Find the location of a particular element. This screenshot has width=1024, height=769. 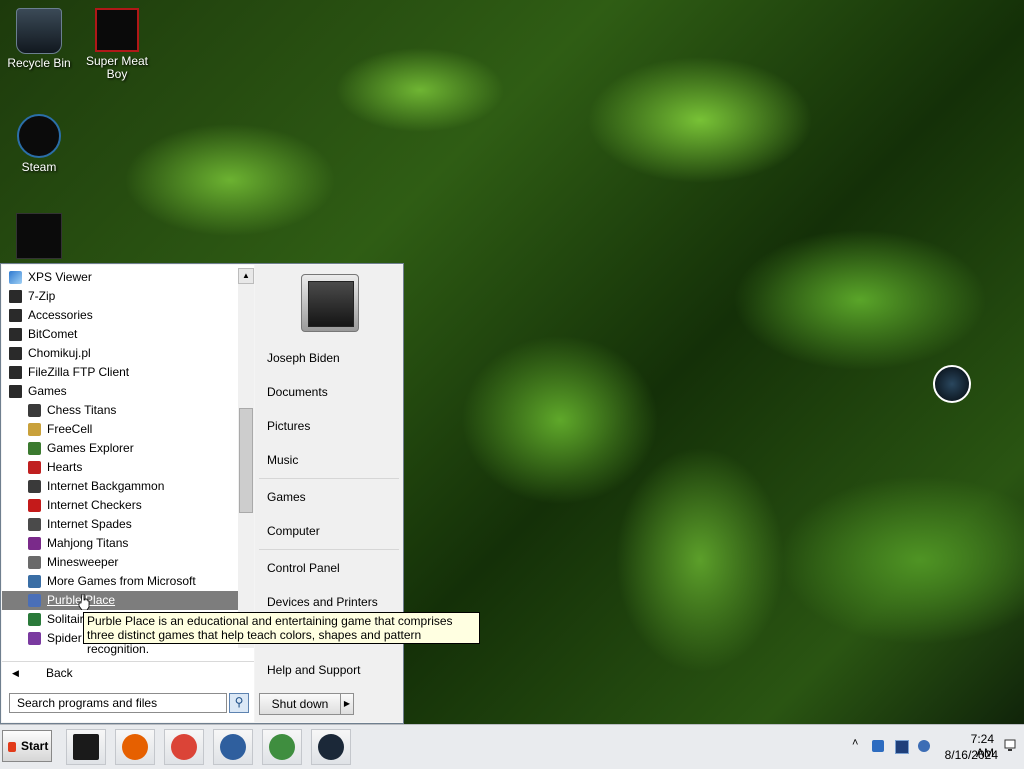

program-item: Chess Titans is located at coordinates (120, 410).